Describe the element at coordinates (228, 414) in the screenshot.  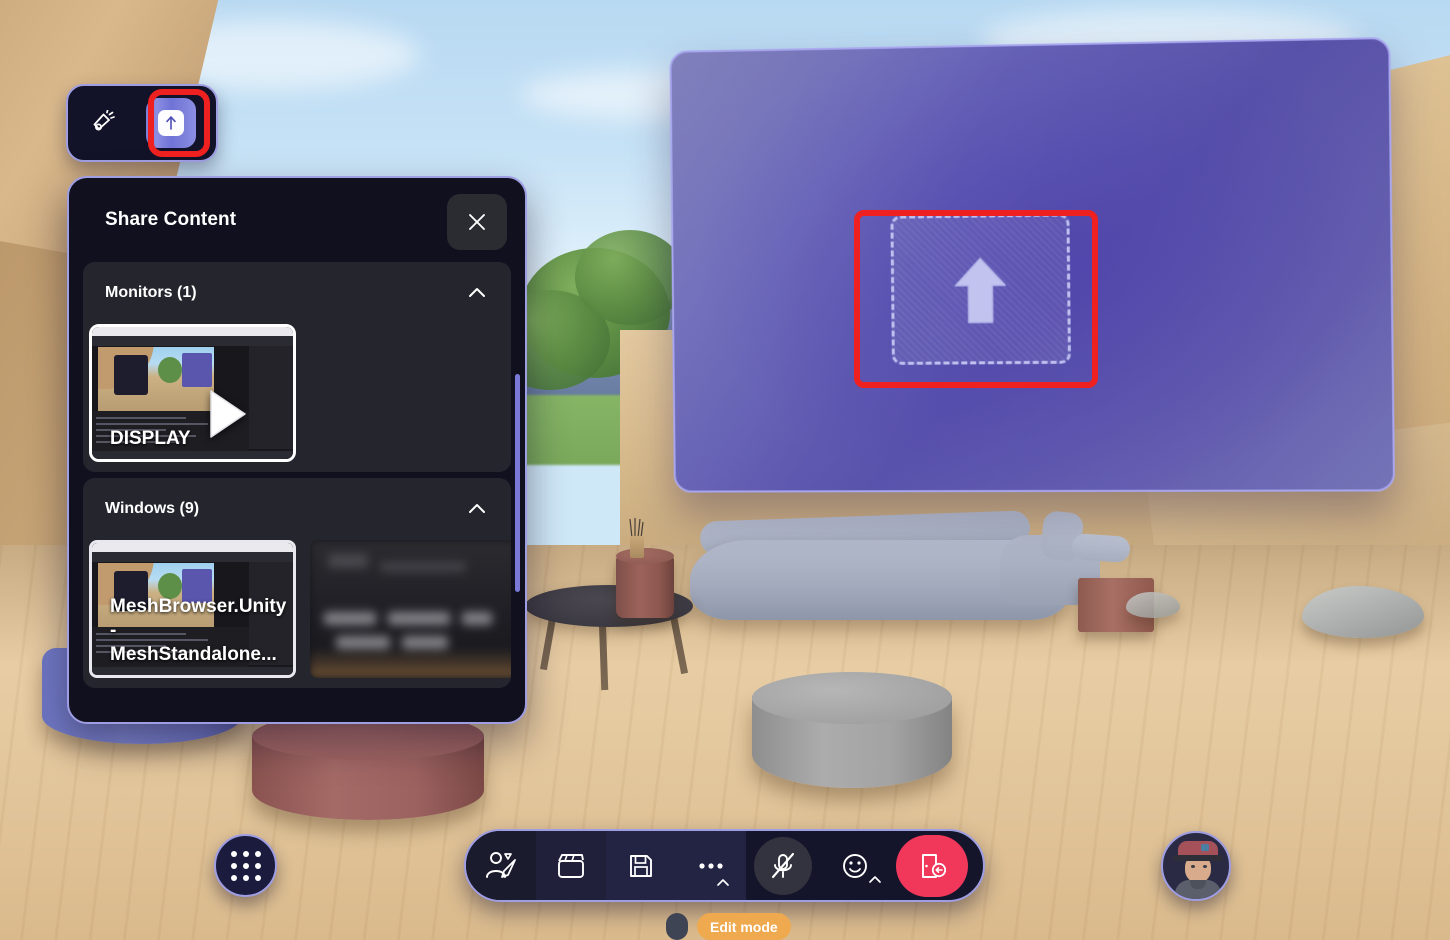
I see `play-cursor-icon` at that location.